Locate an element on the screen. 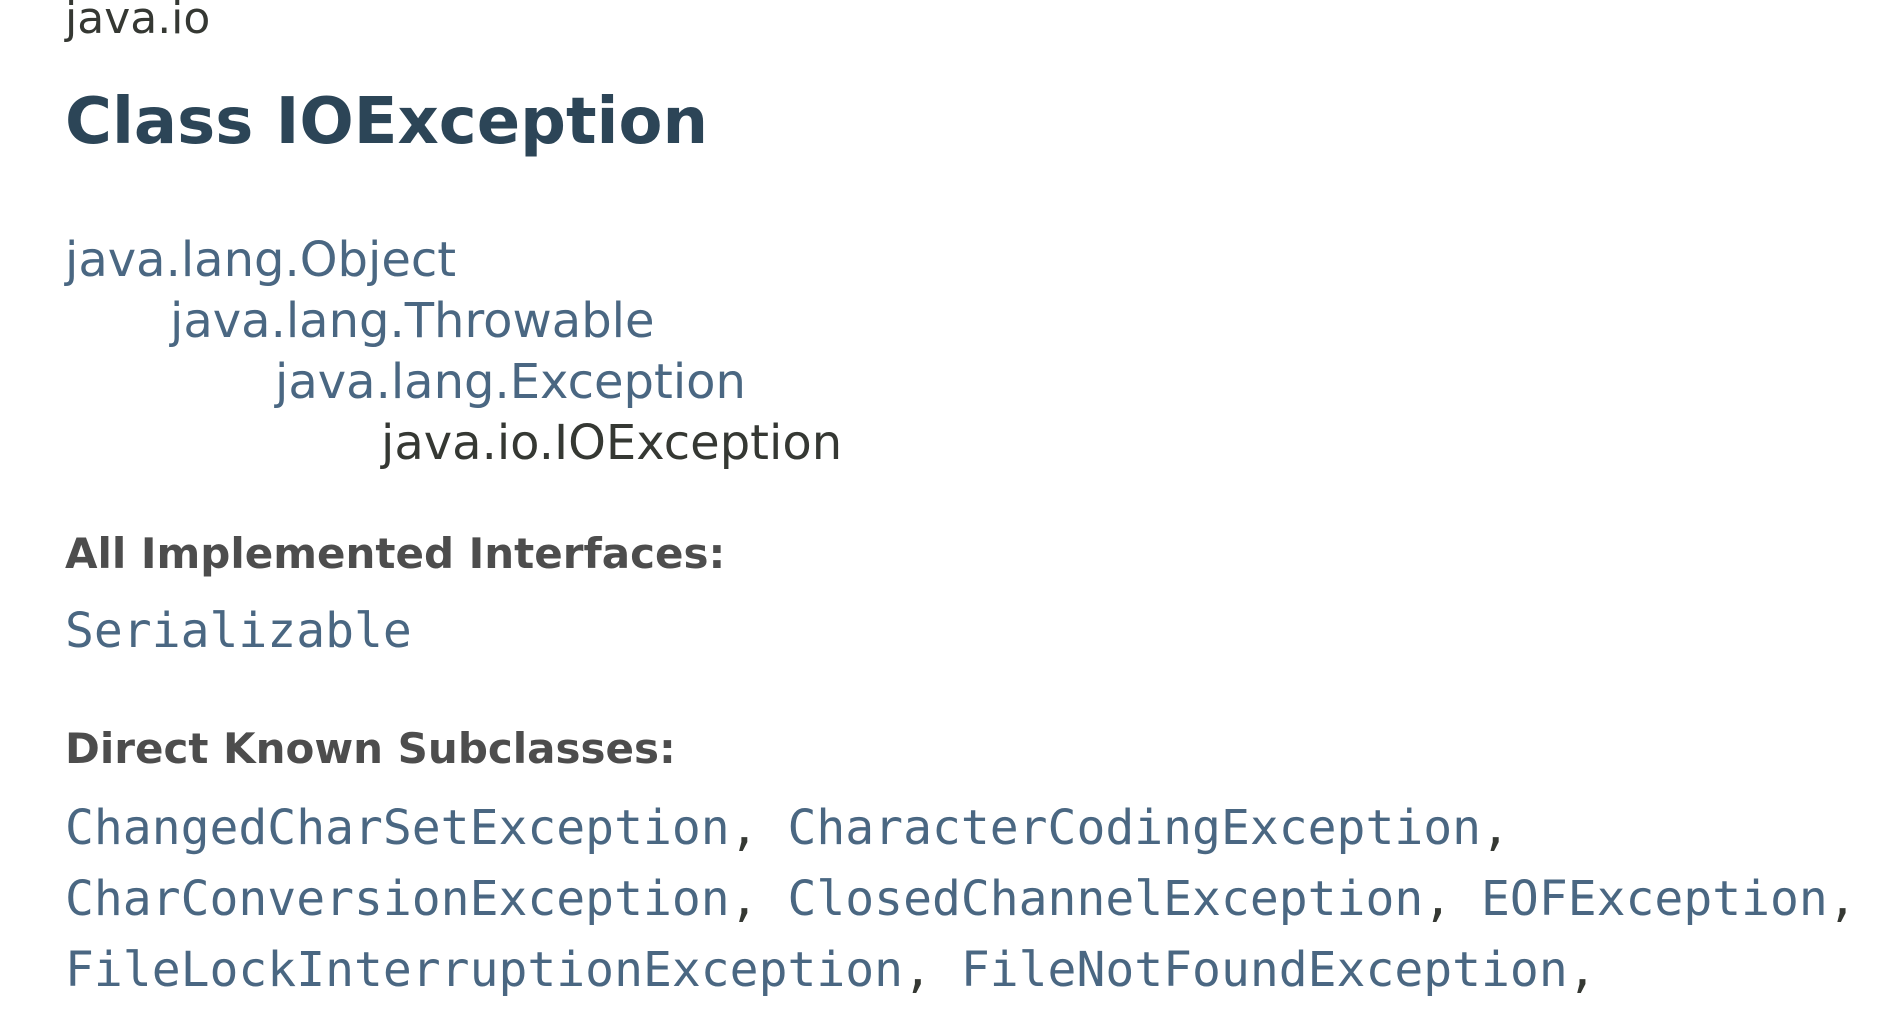 This screenshot has width=1904, height=1010. link-file-not-found-exception: FileNotFoundException is located at coordinates (1264, 970).